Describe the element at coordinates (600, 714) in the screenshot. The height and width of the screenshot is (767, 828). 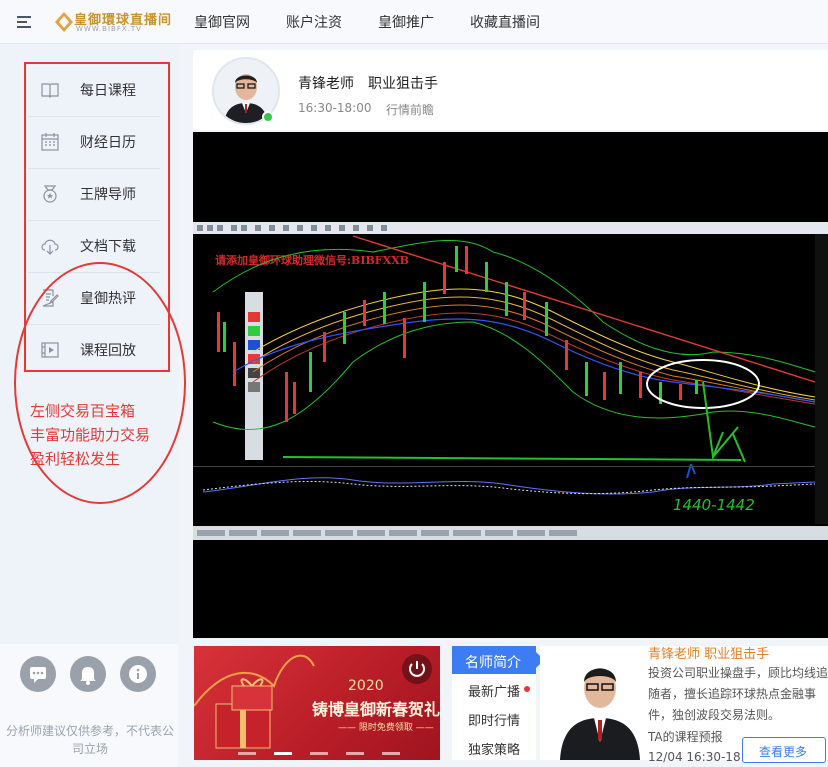
I see `teacher-photo` at that location.